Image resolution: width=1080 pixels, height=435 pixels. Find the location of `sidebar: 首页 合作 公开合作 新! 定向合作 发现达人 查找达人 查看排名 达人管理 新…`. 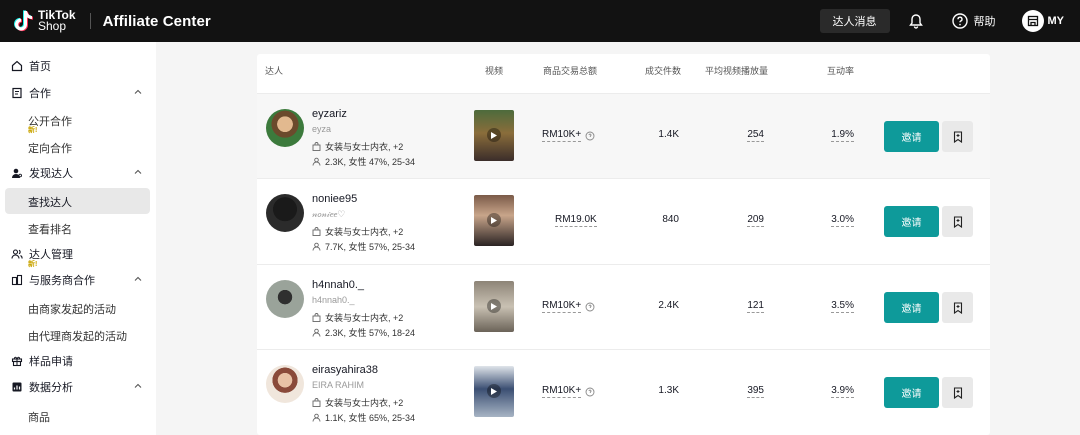

sidebar: 首页 合作 公开合作 新! 定向合作 发现达人 查找达人 查看排名 达人管理 新… is located at coordinates (78, 238).